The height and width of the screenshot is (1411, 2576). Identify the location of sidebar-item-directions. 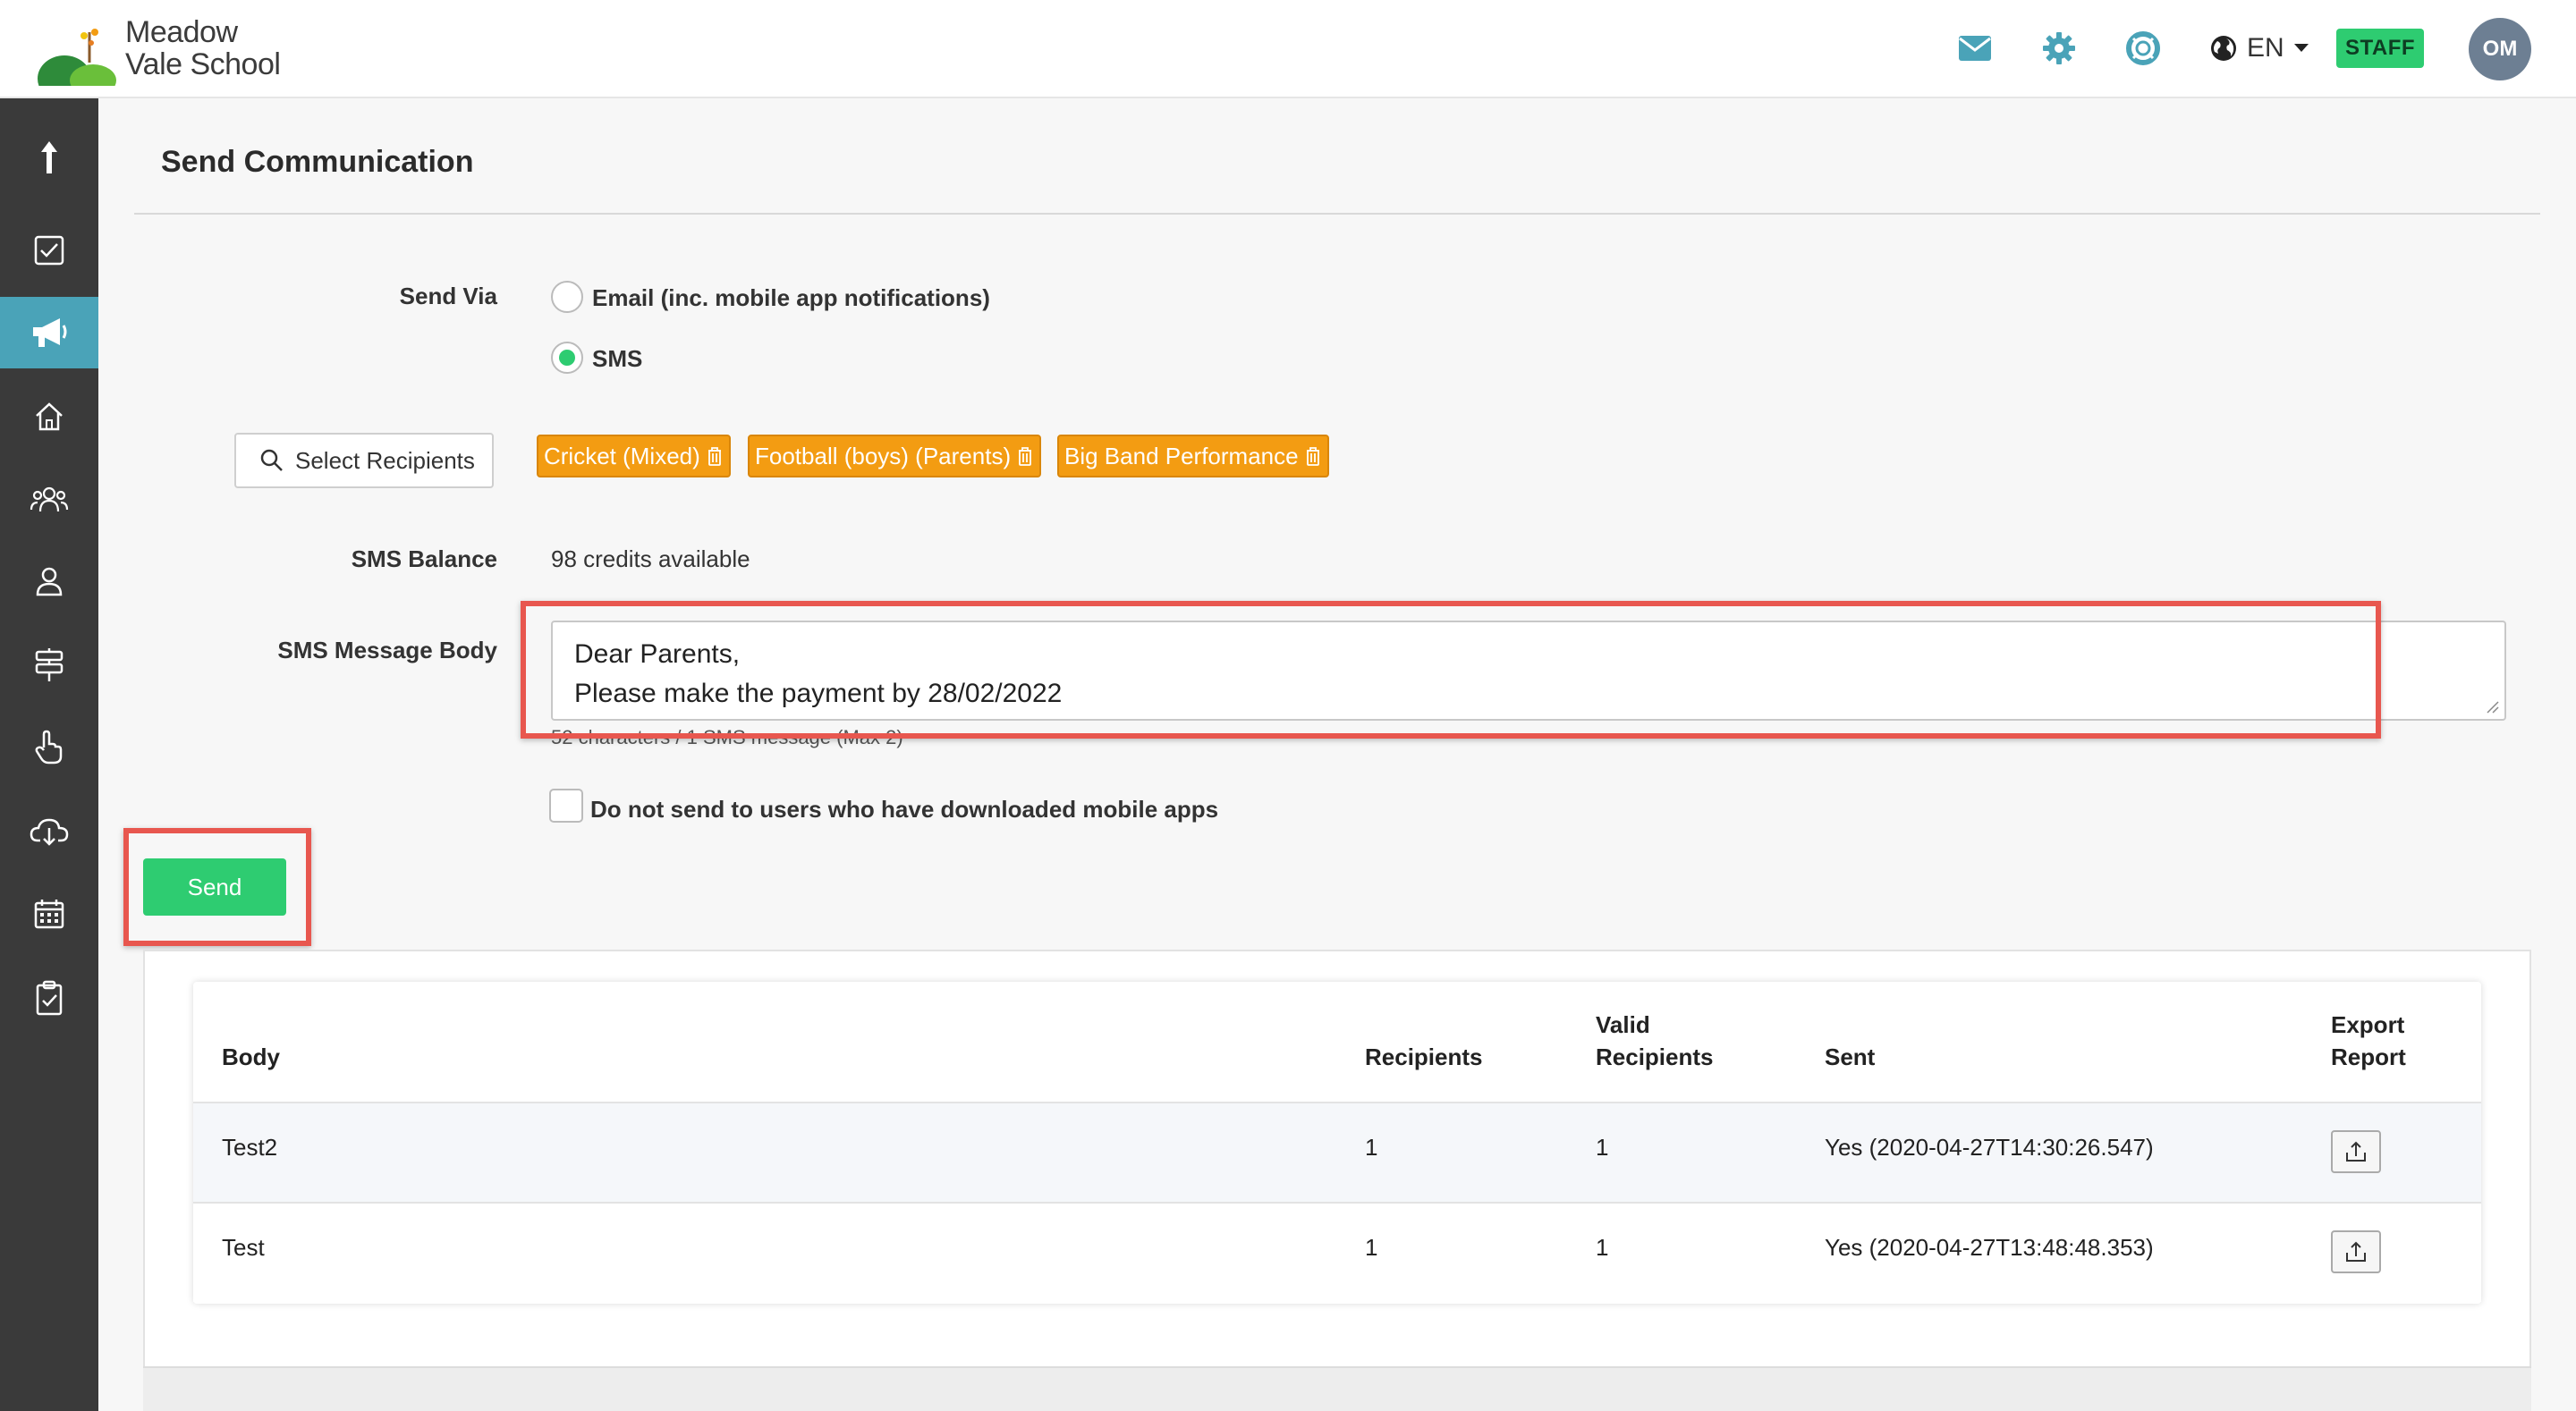
(49, 665).